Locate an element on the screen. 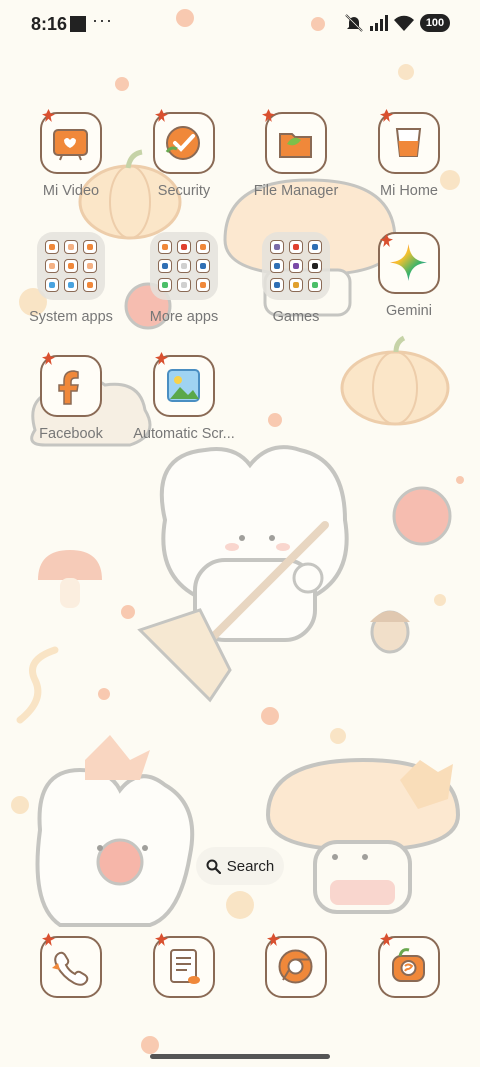 The width and height of the screenshot is (480, 1067). camera-icon is located at coordinates (409, 965).